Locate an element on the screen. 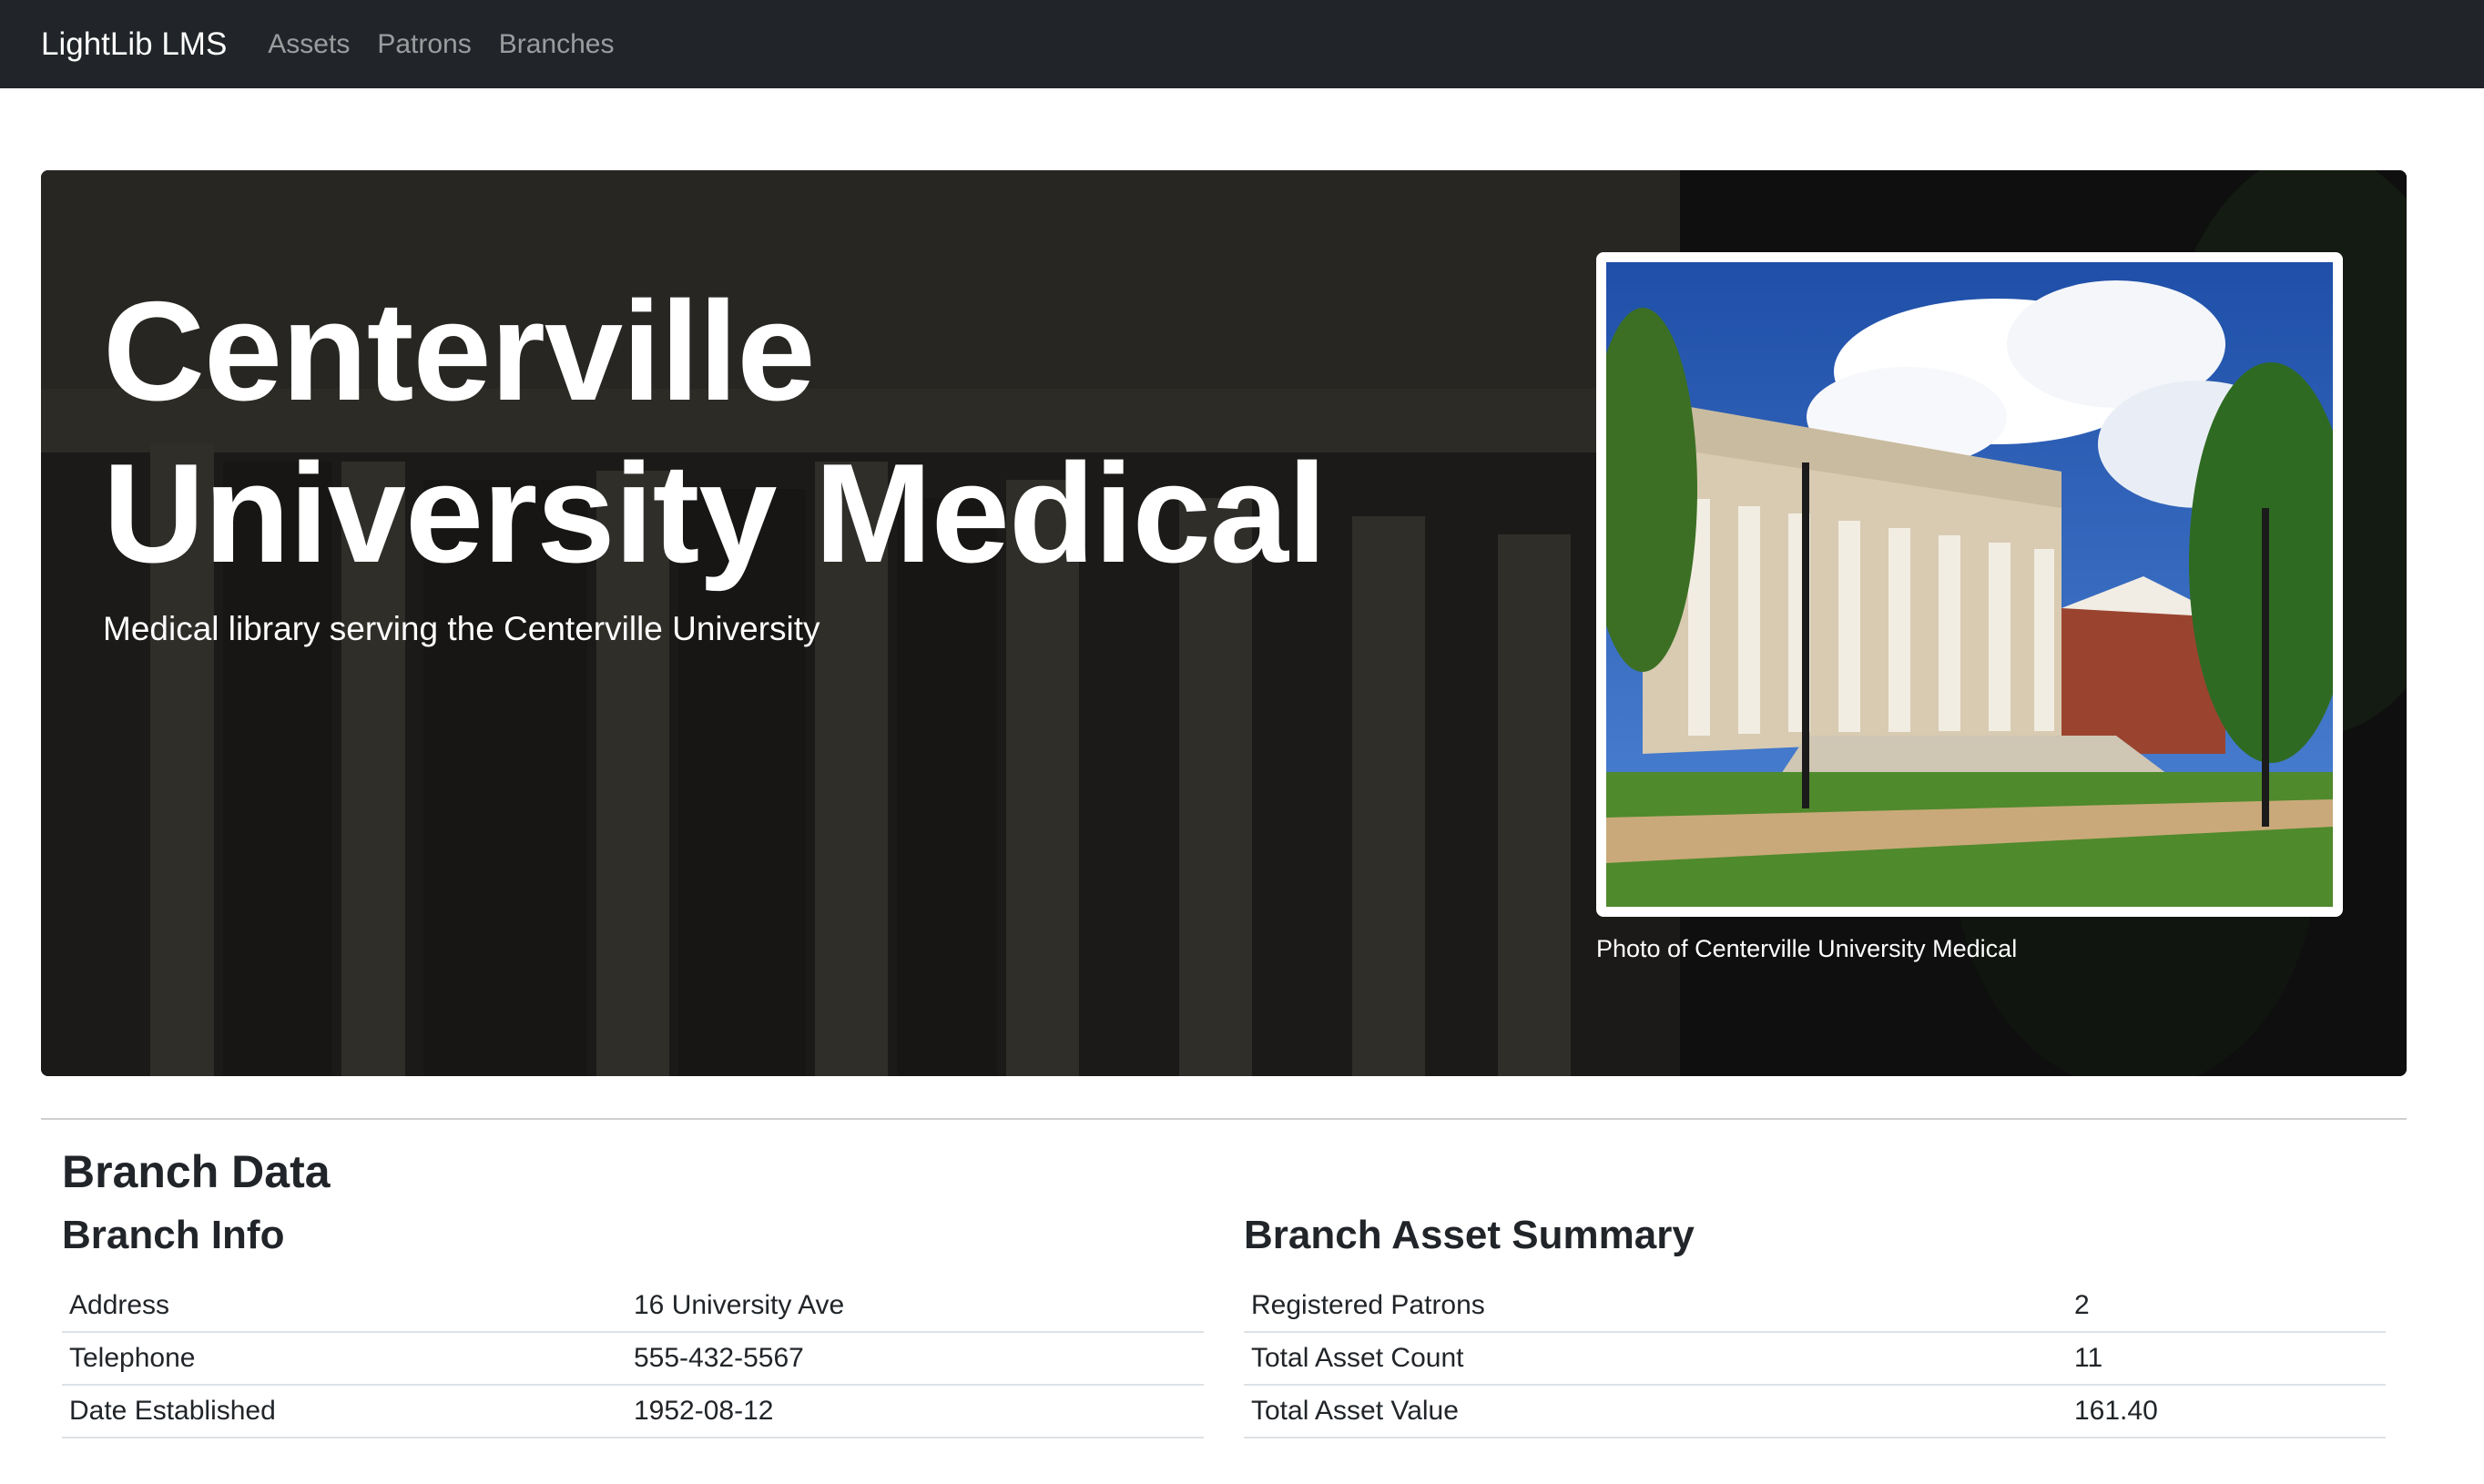 This screenshot has width=2484, height=1484. branch-photo-frame is located at coordinates (1969, 584).